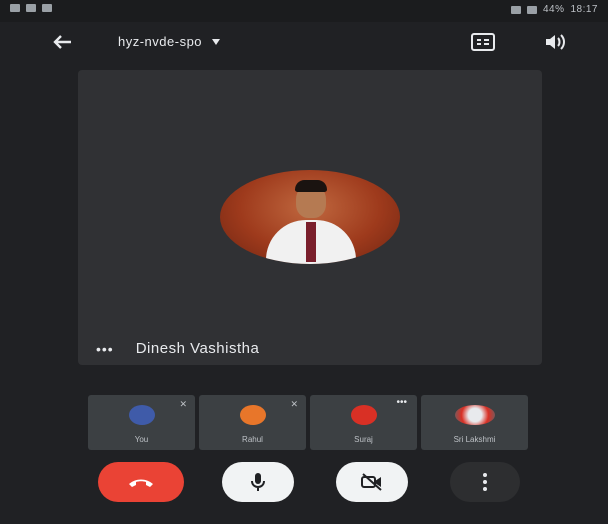 This screenshot has height=524, width=608. I want to click on camera-button, so click(372, 482).